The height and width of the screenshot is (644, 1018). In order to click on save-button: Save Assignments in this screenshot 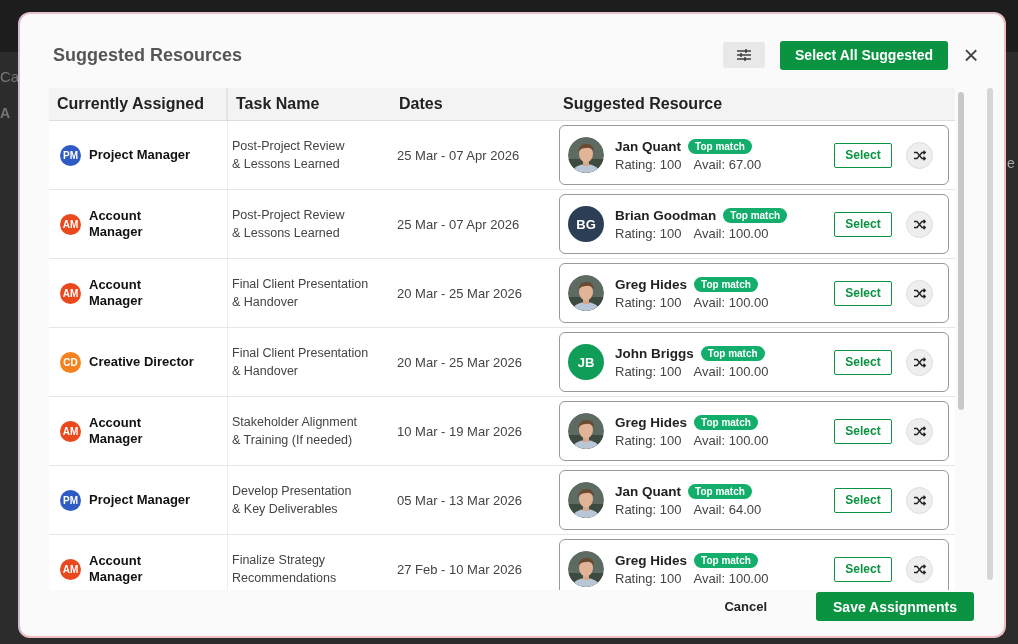, I will do `click(895, 606)`.